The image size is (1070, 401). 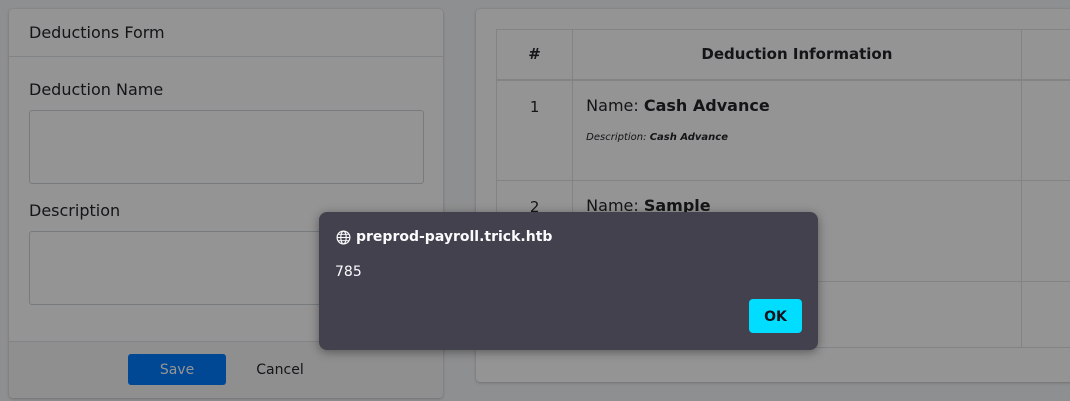 I want to click on alert-message: 785, so click(x=348, y=272).